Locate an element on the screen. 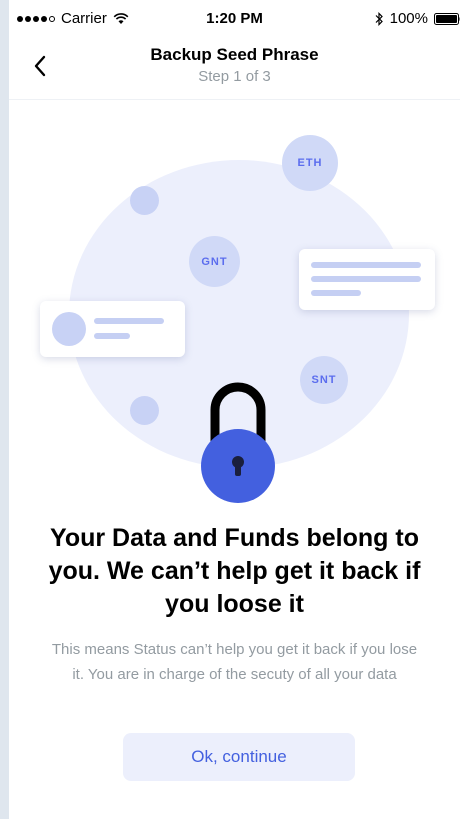 The image size is (460, 819). eth-token-label: ETH is located at coordinates (310, 163).